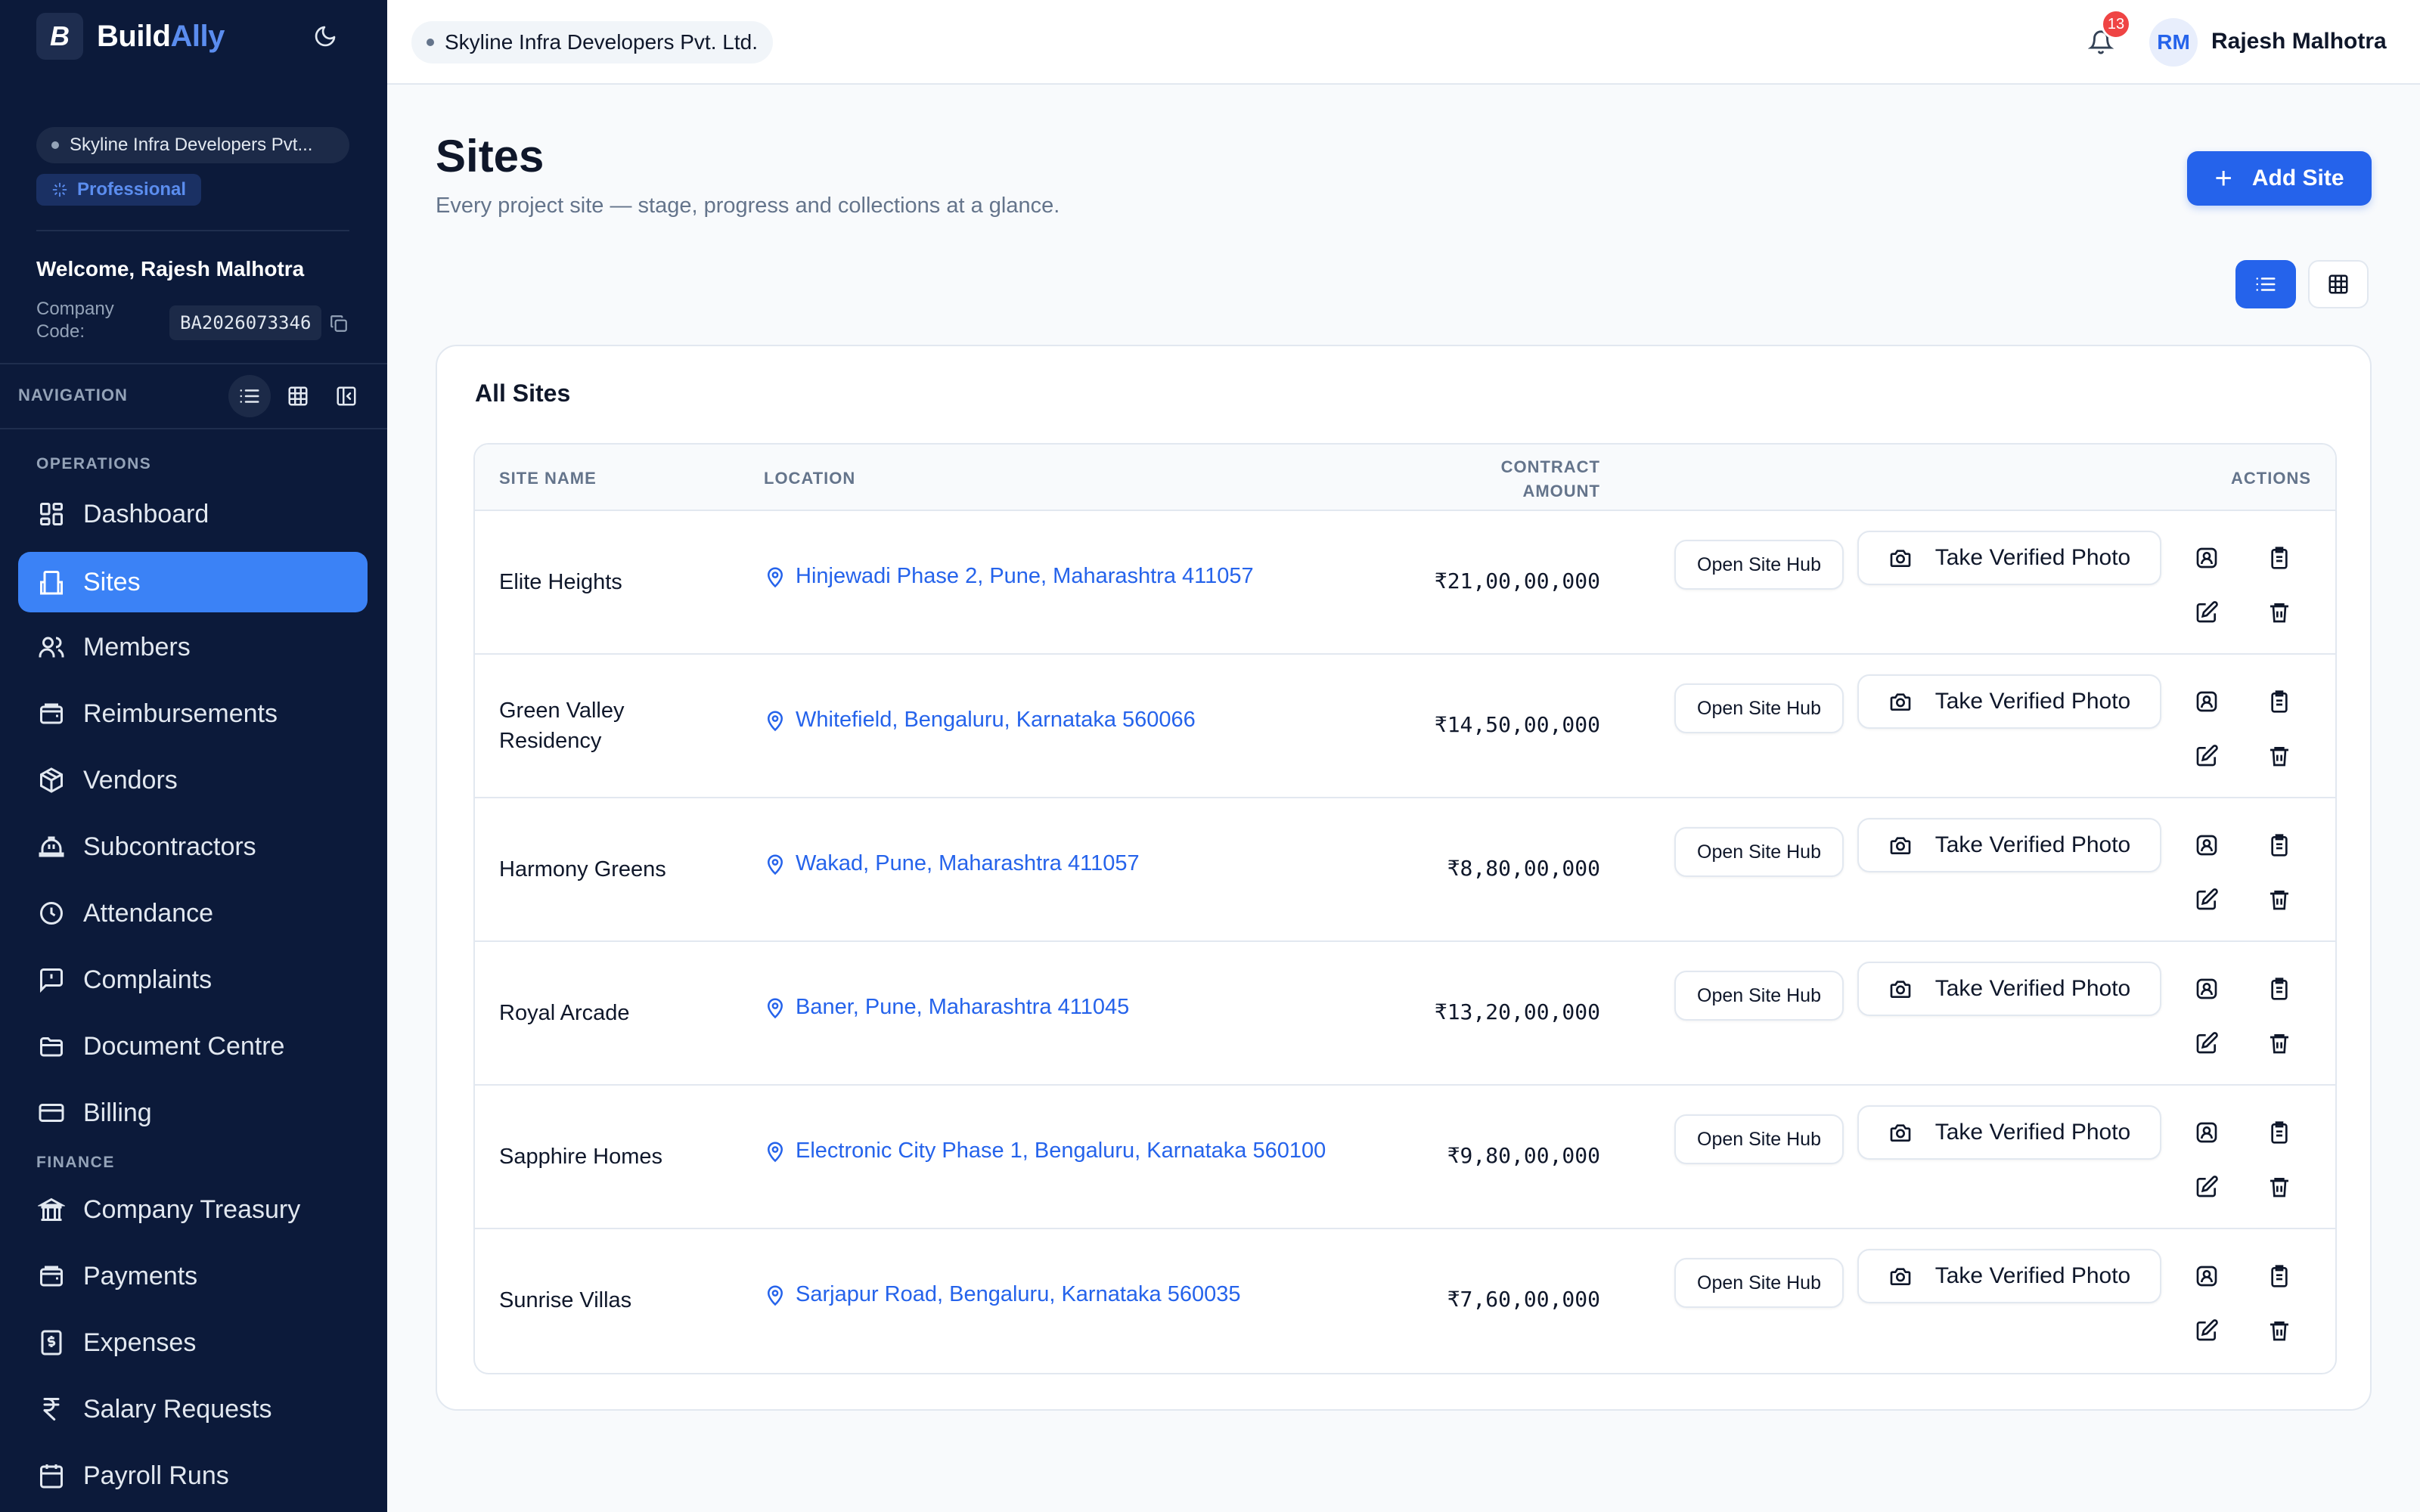 This screenshot has width=2420, height=1512. What do you see at coordinates (193, 1342) in the screenshot?
I see `sidebar-item-expenses: Expenses` at bounding box center [193, 1342].